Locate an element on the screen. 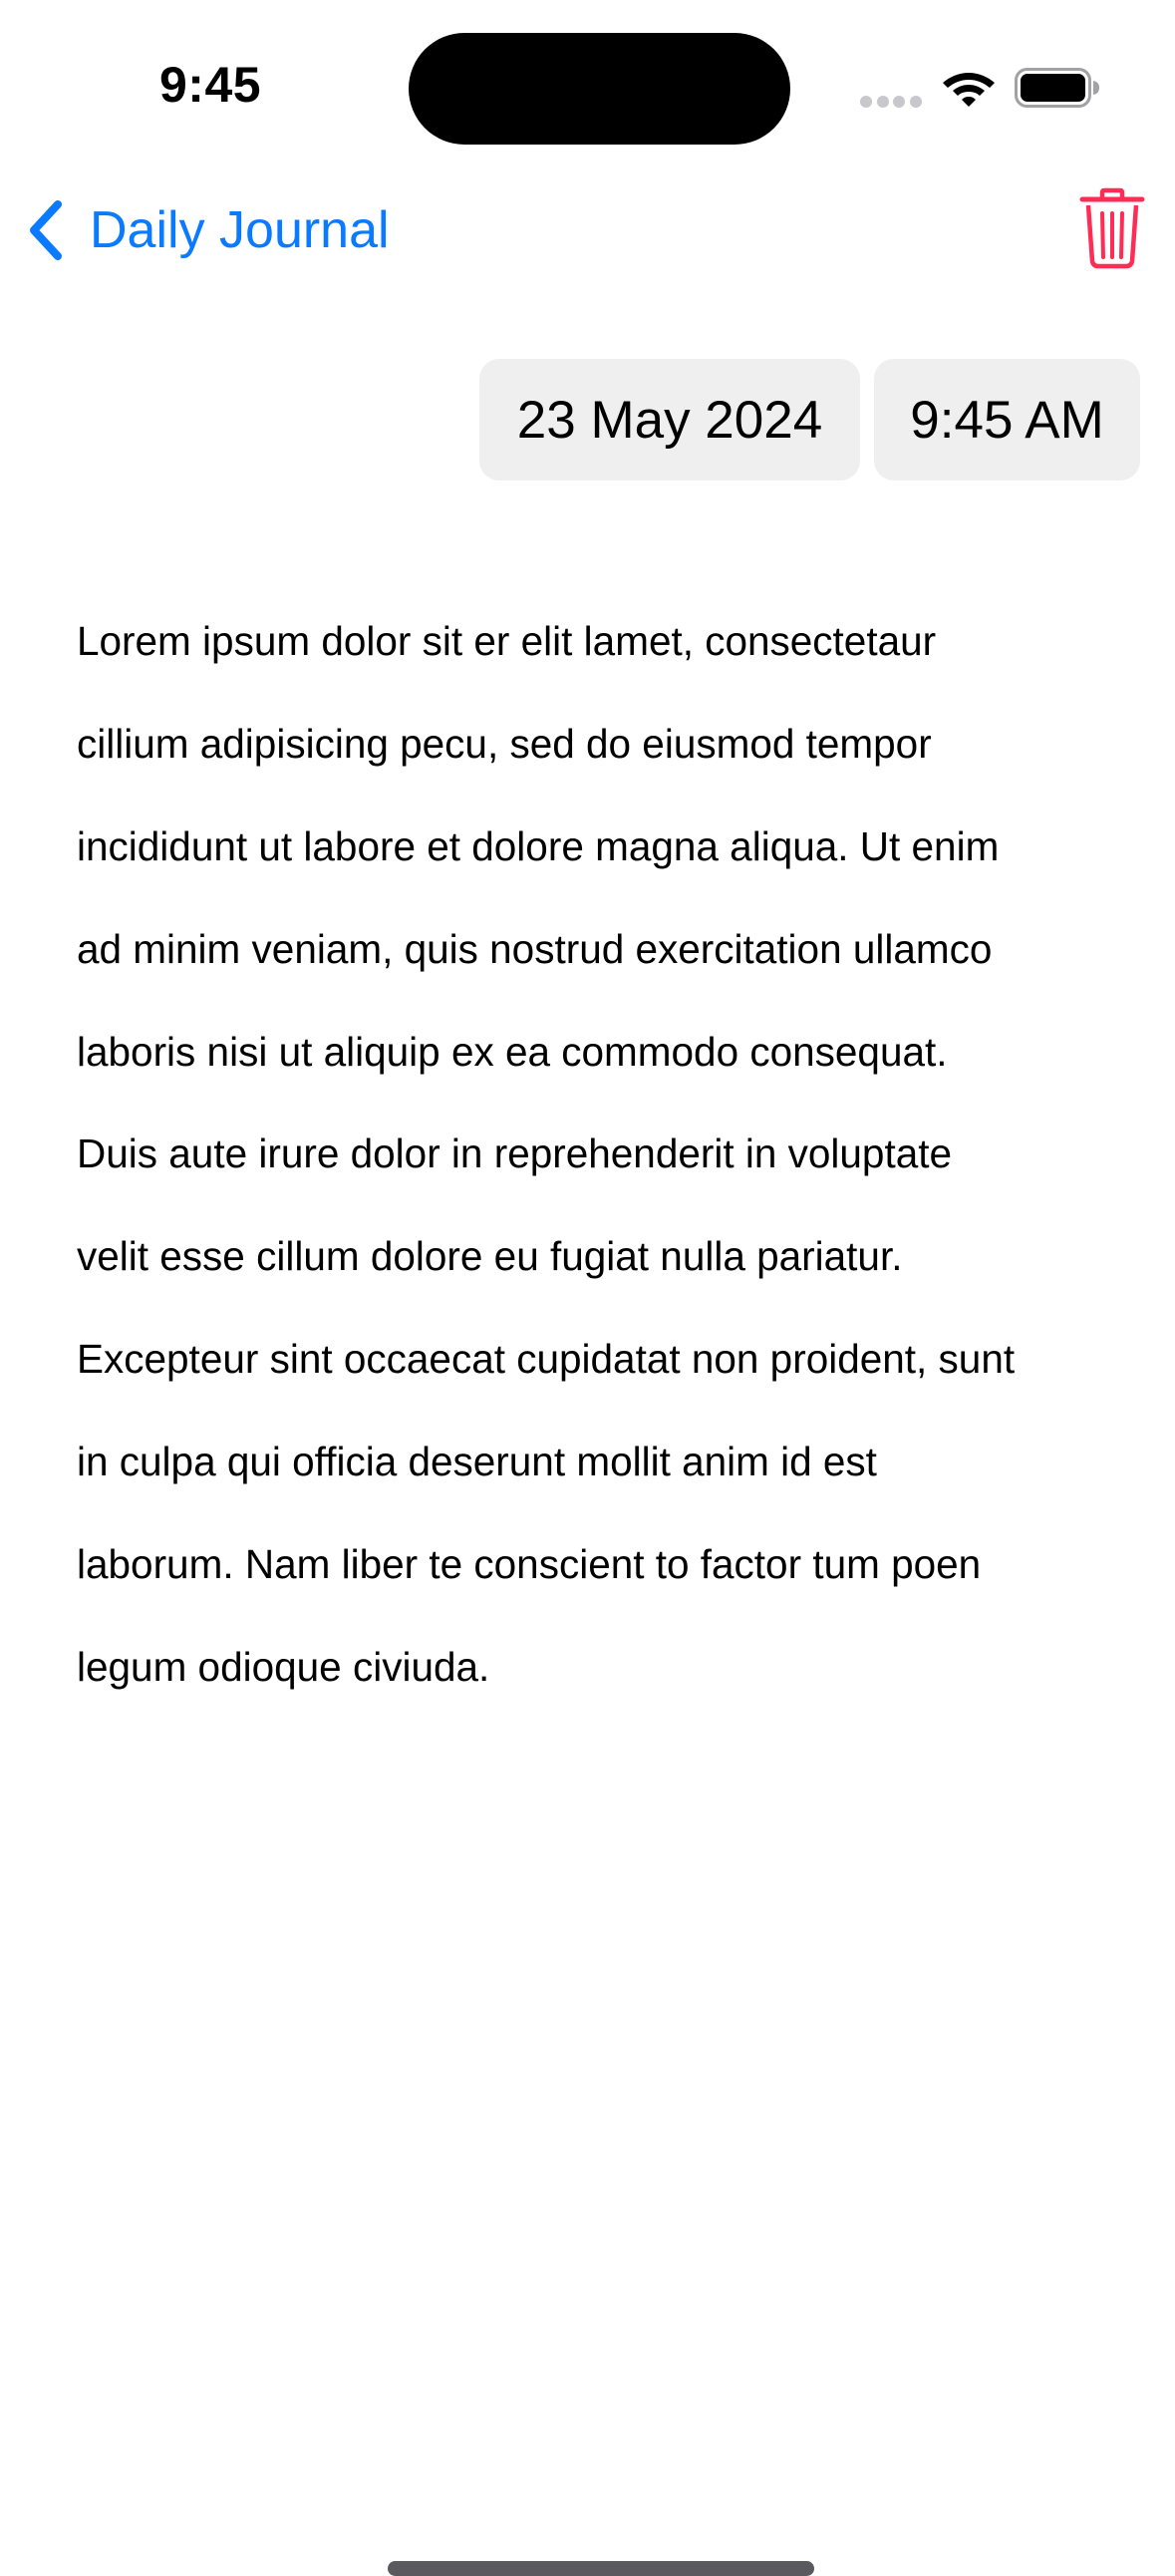 This screenshot has width=1175, height=2576. battery-icon is located at coordinates (1057, 88).